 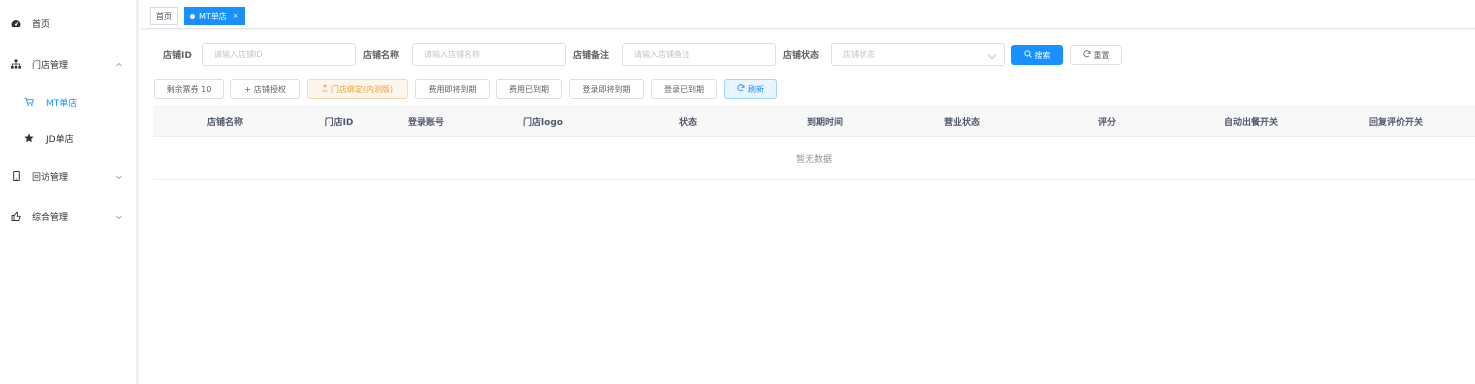 What do you see at coordinates (1042, 55) in the screenshot?
I see `search-button-label: 搜索` at bounding box center [1042, 55].